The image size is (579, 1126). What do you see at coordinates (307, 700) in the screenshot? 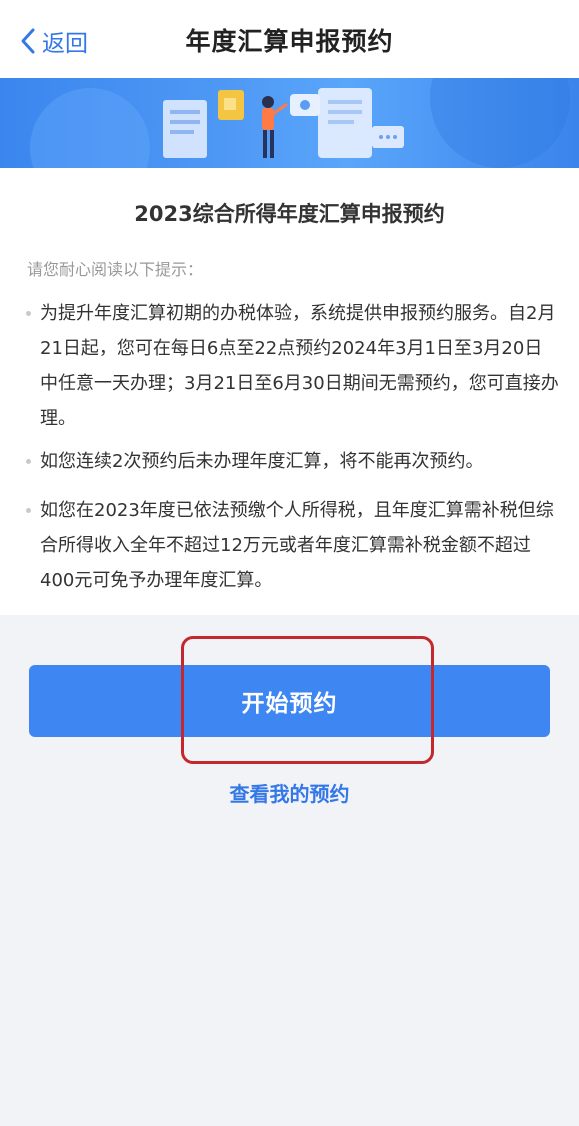
I see `highlight-annotation` at bounding box center [307, 700].